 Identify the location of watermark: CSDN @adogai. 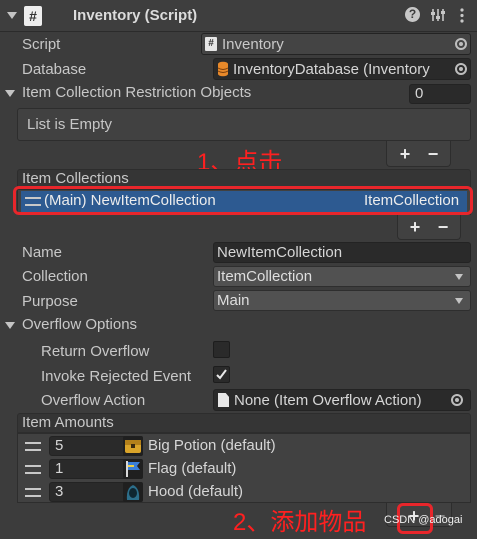
(423, 520).